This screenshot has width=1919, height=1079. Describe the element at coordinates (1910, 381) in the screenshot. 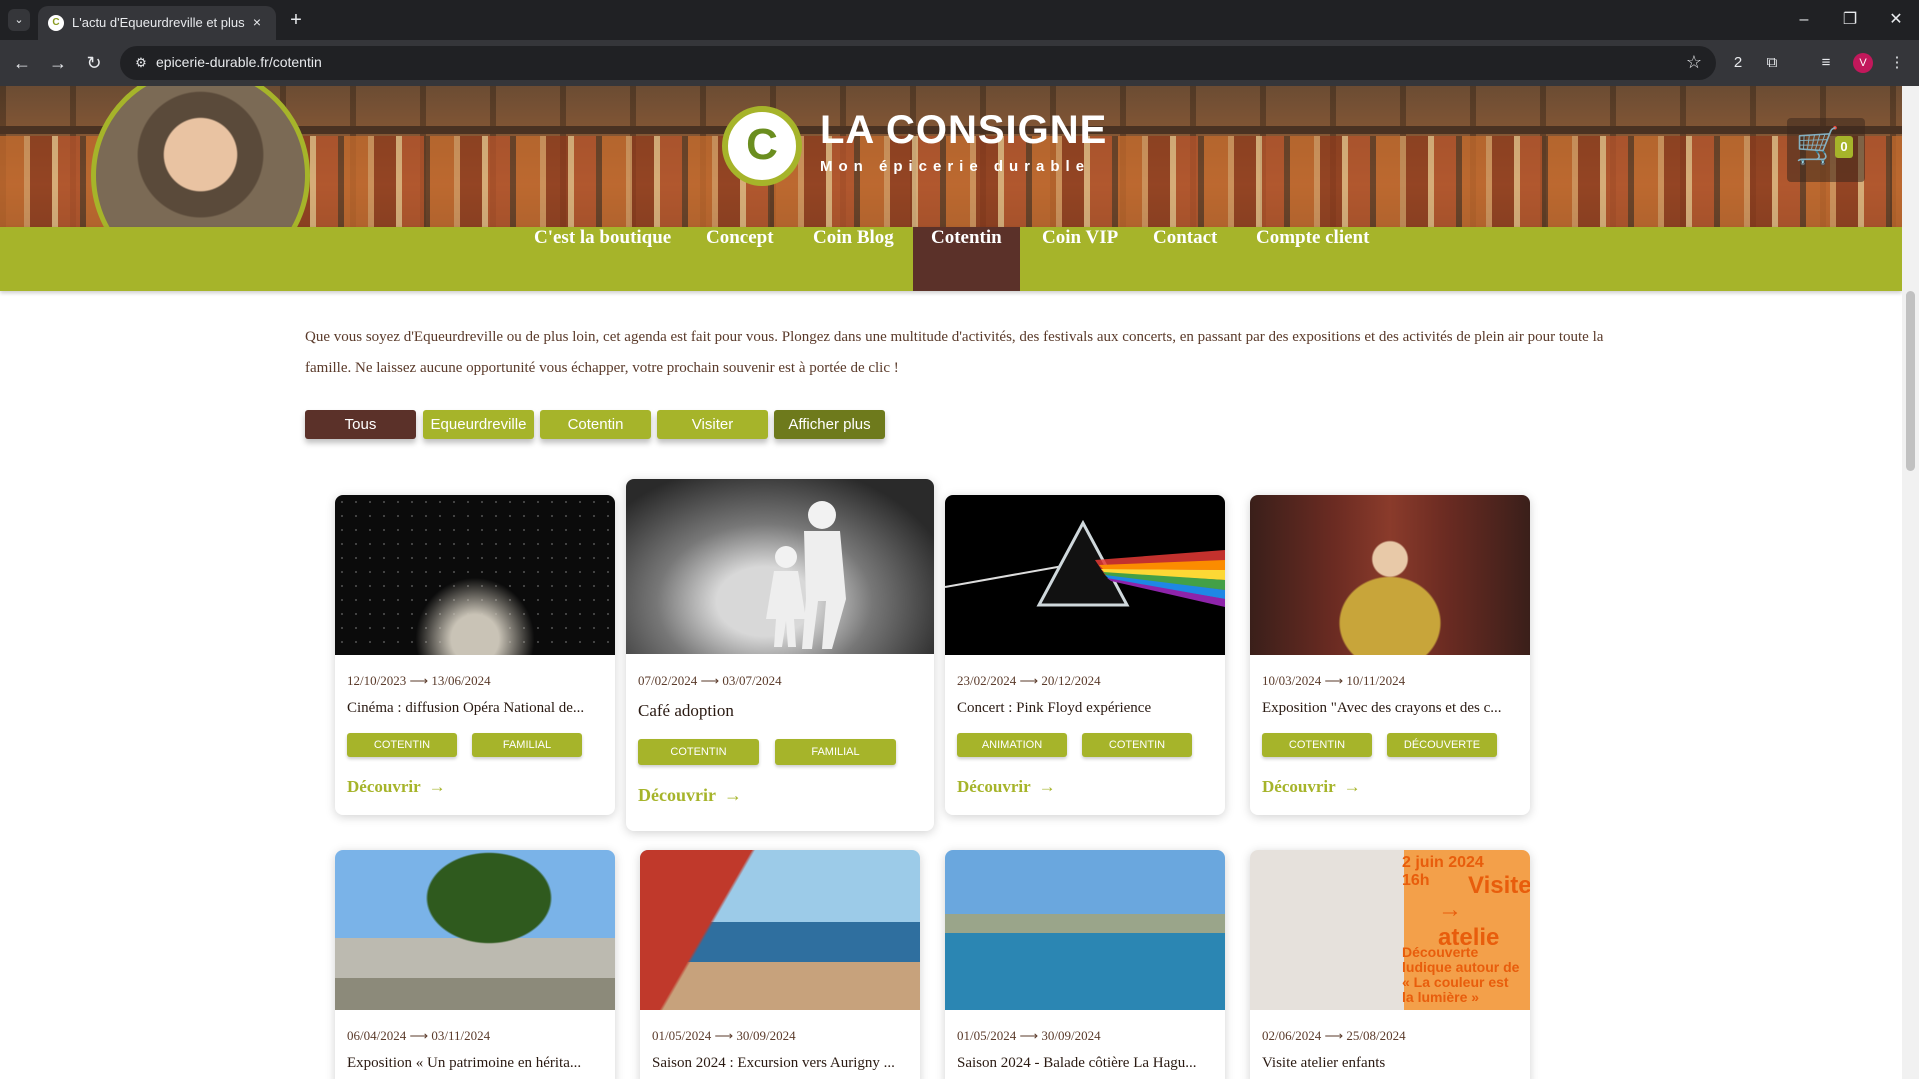

I see `scrollbar-thumb` at that location.